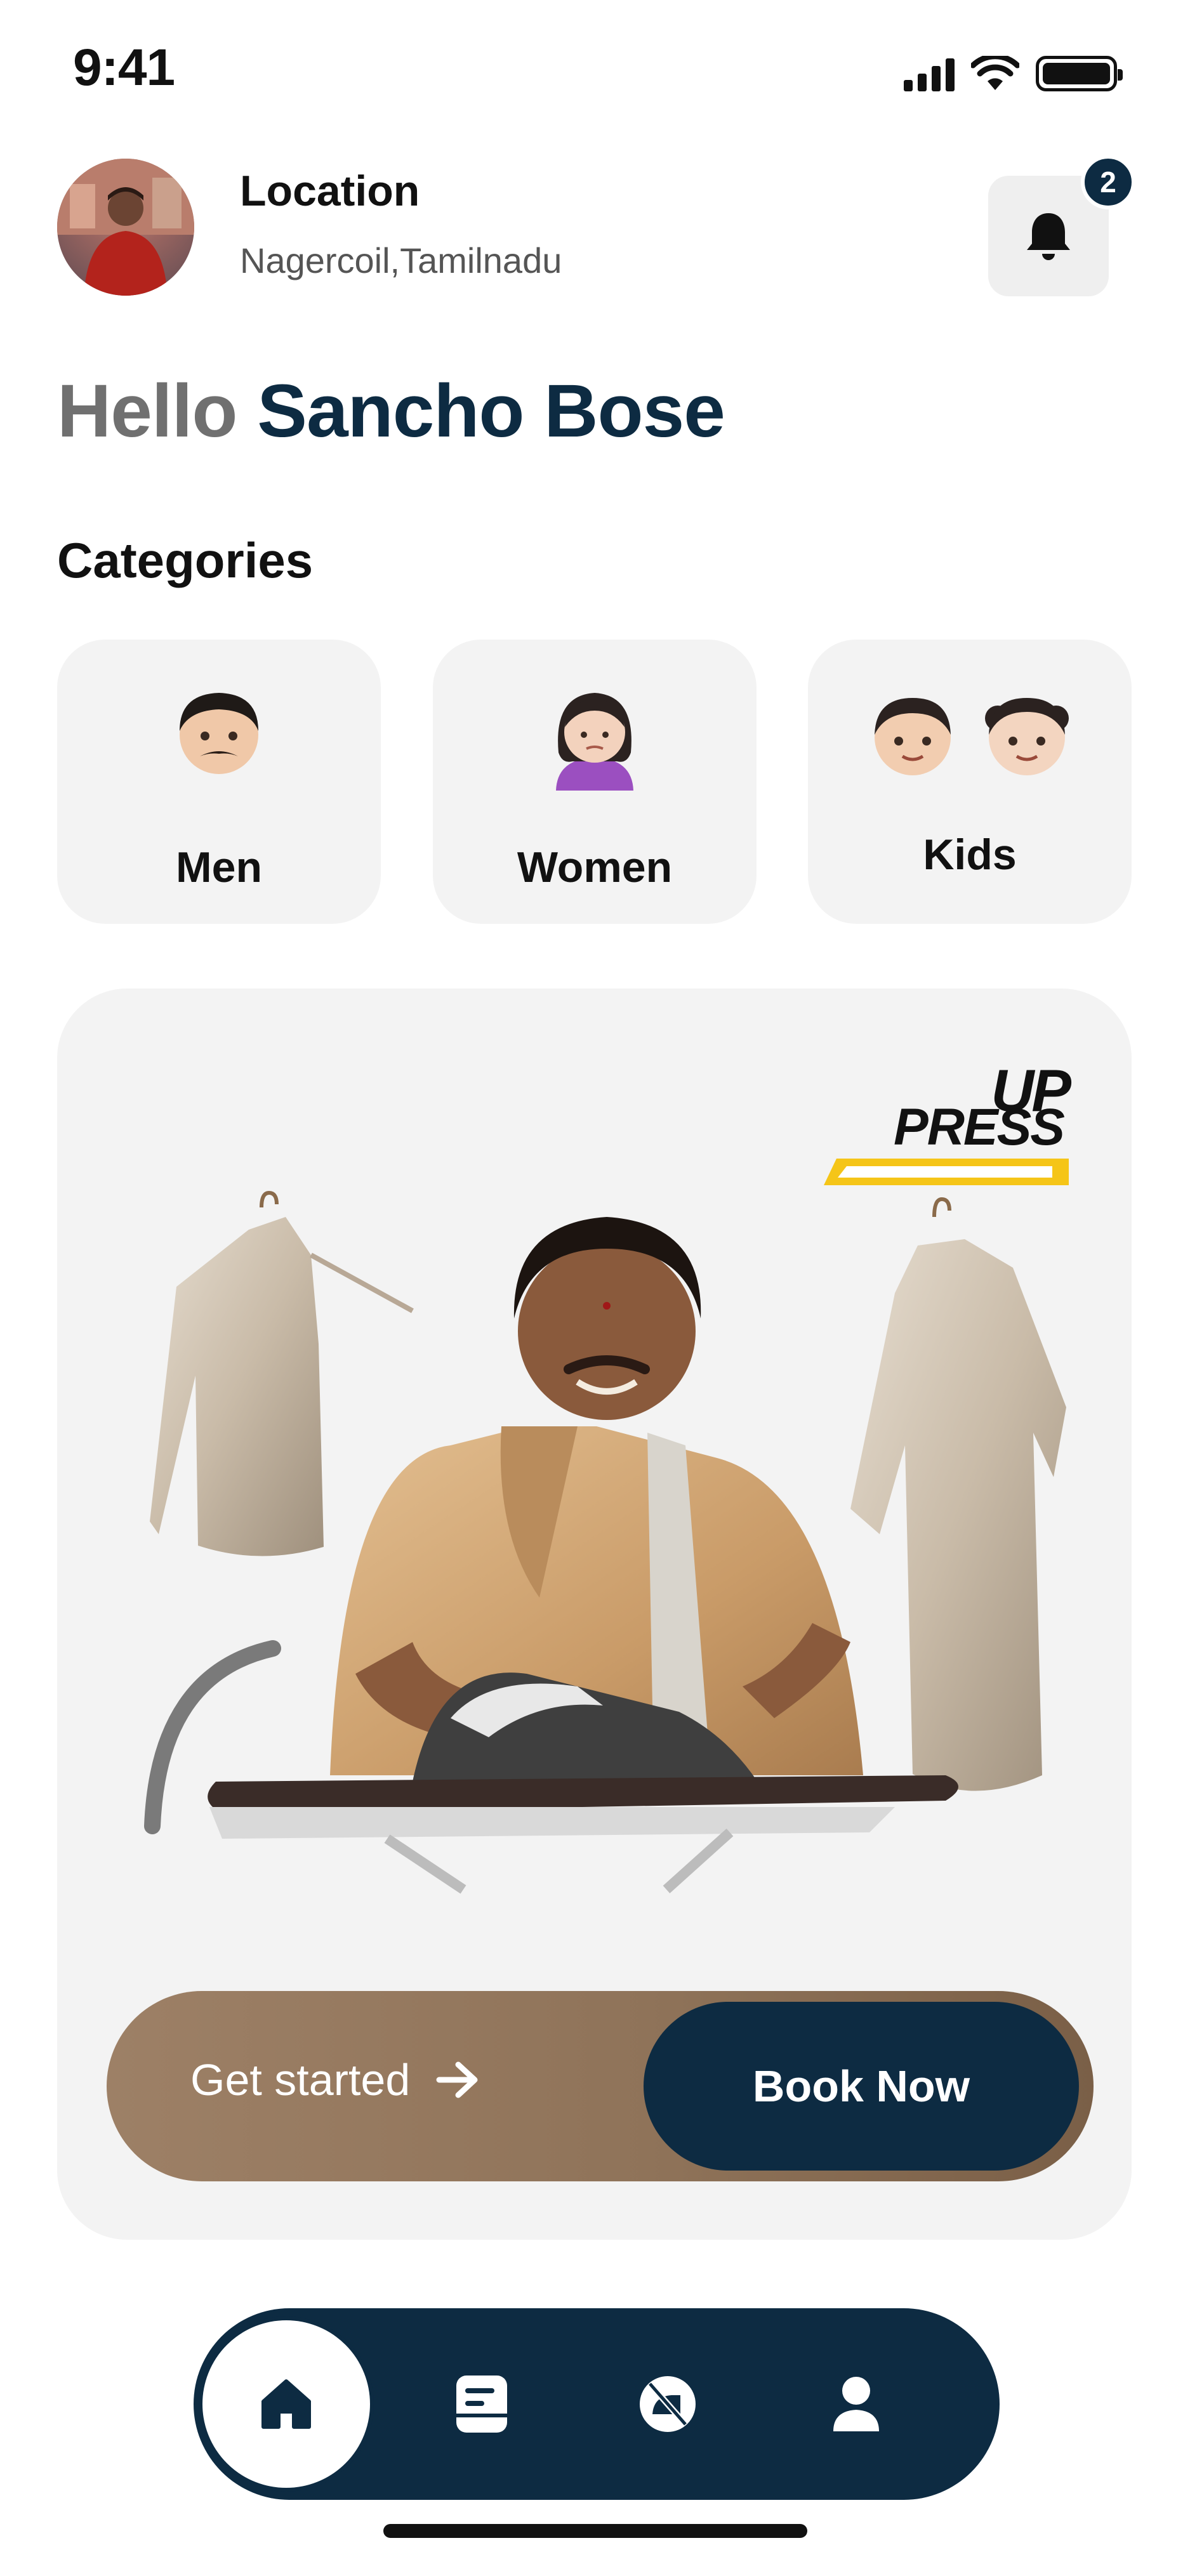 The width and height of the screenshot is (1190, 2576). I want to click on book-now-button: Book Now, so click(861, 2086).